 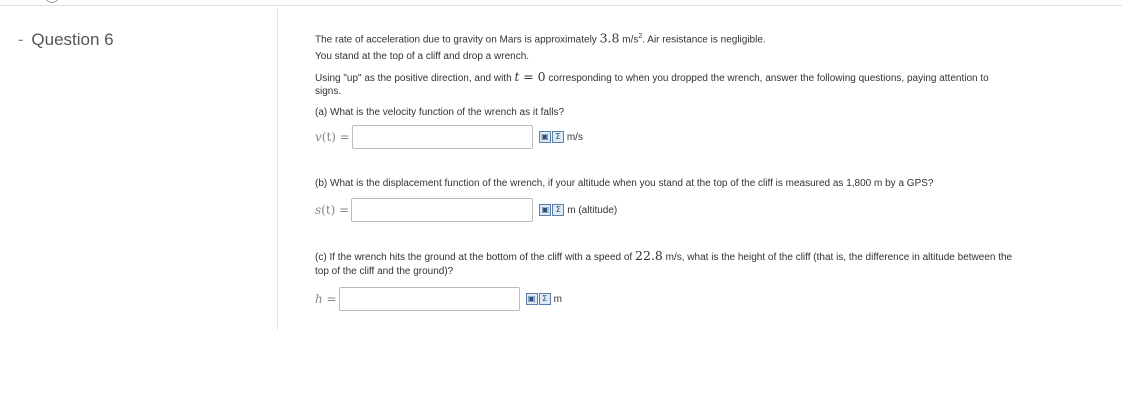 What do you see at coordinates (384, 271) in the screenshot?
I see `part-c-question-line2: top of the cliff and the ground)?` at bounding box center [384, 271].